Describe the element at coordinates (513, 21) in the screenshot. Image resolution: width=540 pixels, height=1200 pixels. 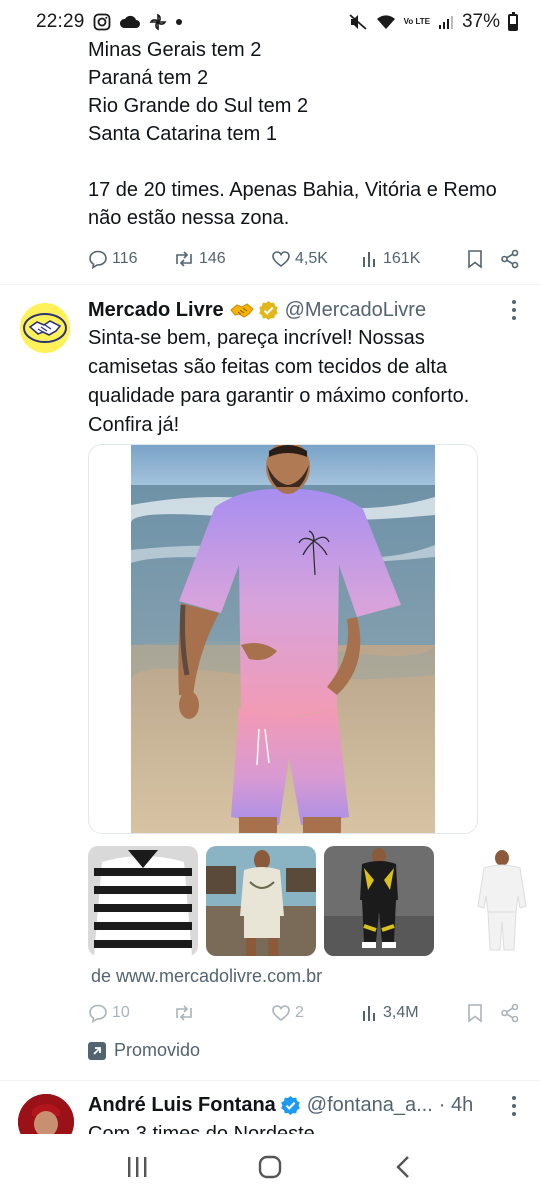
I see `battery-icon` at that location.